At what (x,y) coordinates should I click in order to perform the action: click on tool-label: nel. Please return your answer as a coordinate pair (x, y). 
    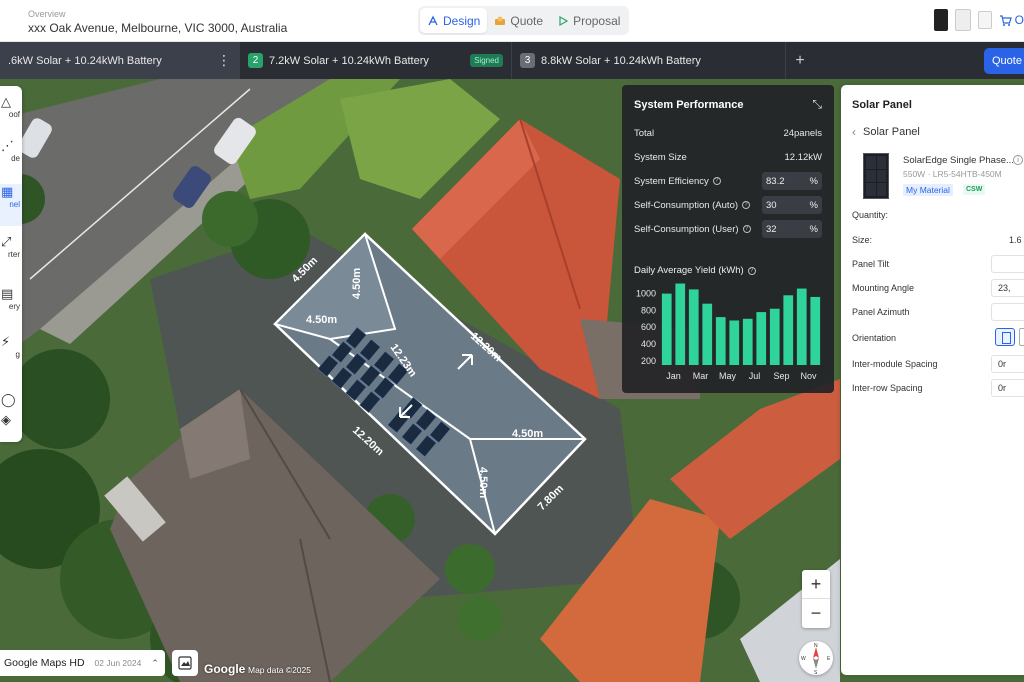
    Looking at the image, I should click on (14, 204).